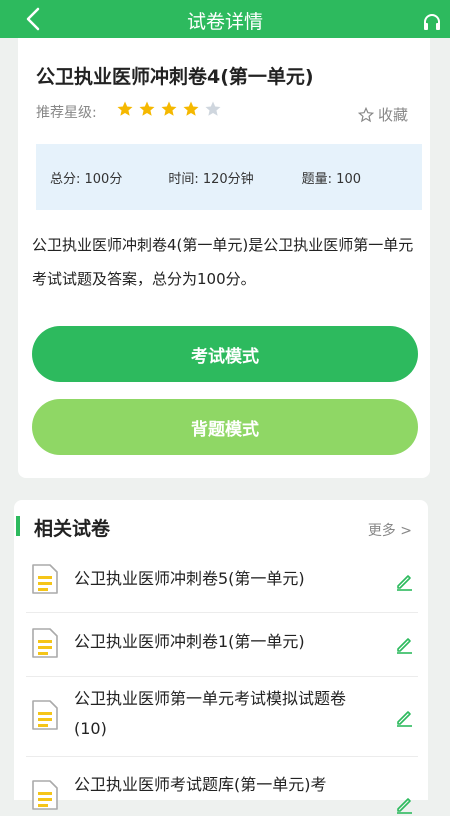 This screenshot has width=450, height=816. I want to click on related-exam-name: 公卫执业医师冲刺卷1(第一单元), so click(189, 641).